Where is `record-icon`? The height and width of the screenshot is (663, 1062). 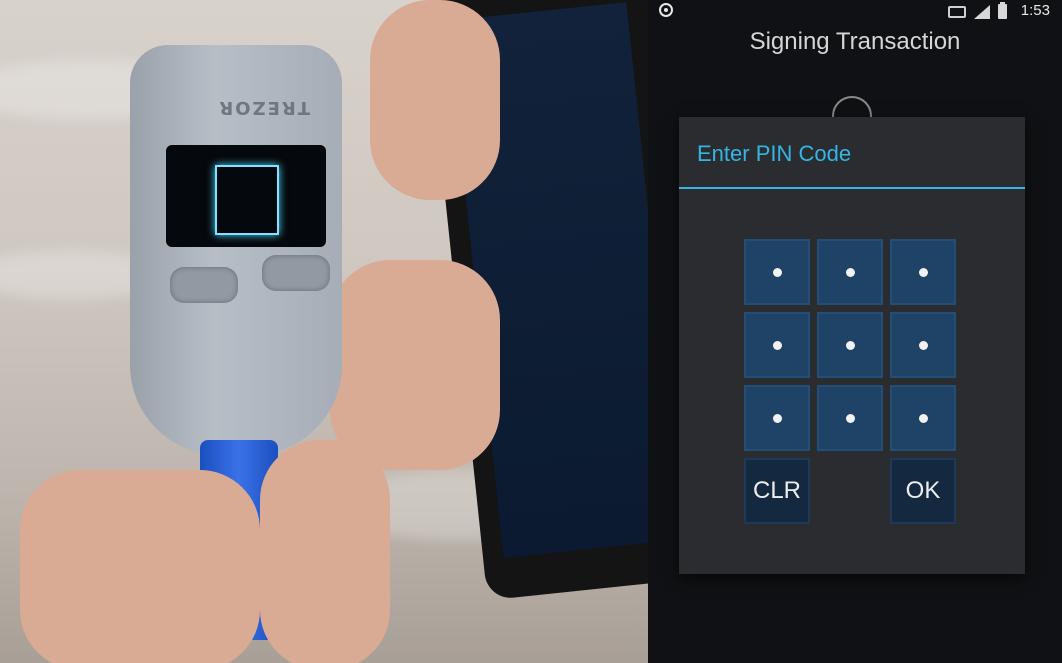
record-icon is located at coordinates (666, 10).